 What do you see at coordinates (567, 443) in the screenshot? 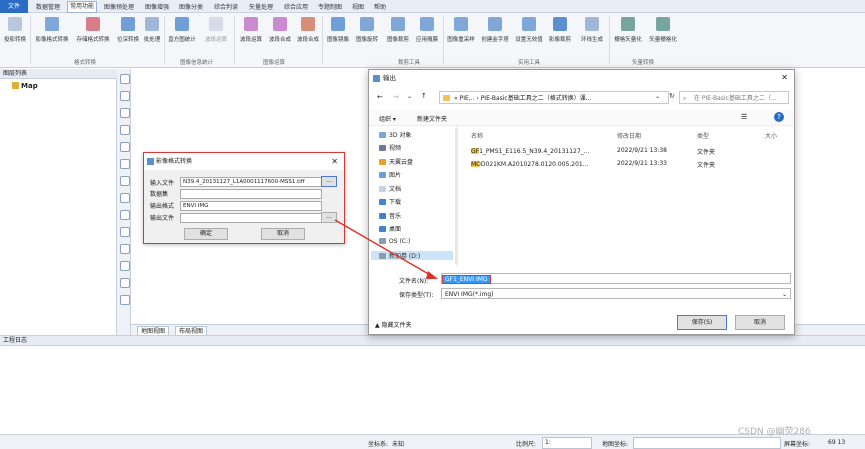
I see `scale-input: 1:` at bounding box center [567, 443].